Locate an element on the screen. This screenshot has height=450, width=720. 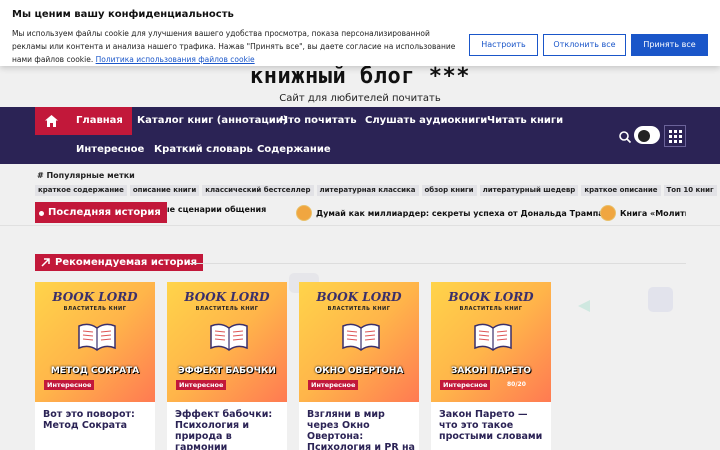
cookie-title: Мы ценим вашу конфиденциальность is located at coordinates (123, 14).